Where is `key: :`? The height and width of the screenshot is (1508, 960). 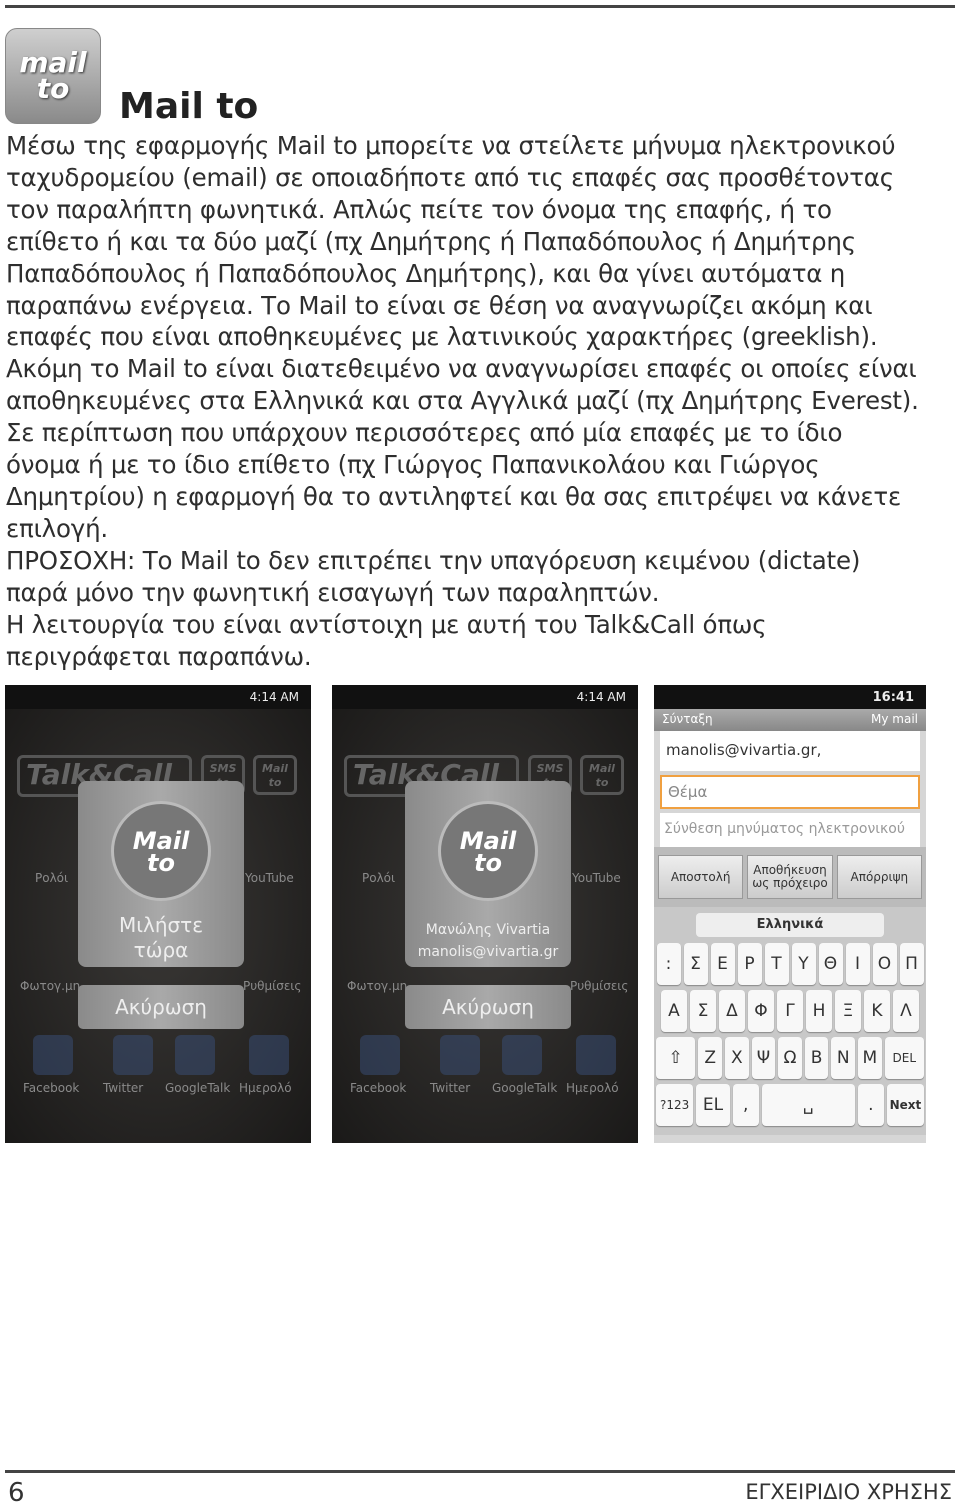
key: : is located at coordinates (668, 964).